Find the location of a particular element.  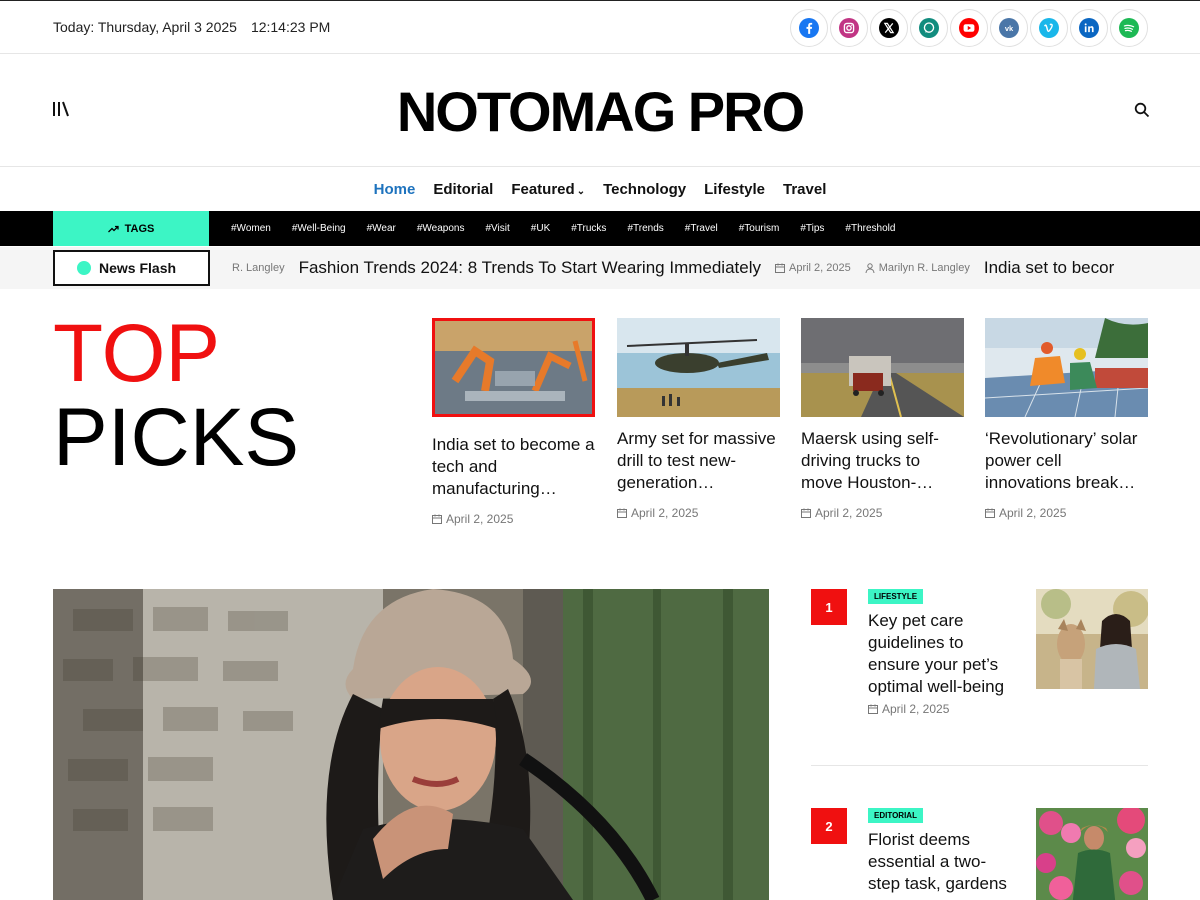

social-links: vk is located at coordinates (969, 28).